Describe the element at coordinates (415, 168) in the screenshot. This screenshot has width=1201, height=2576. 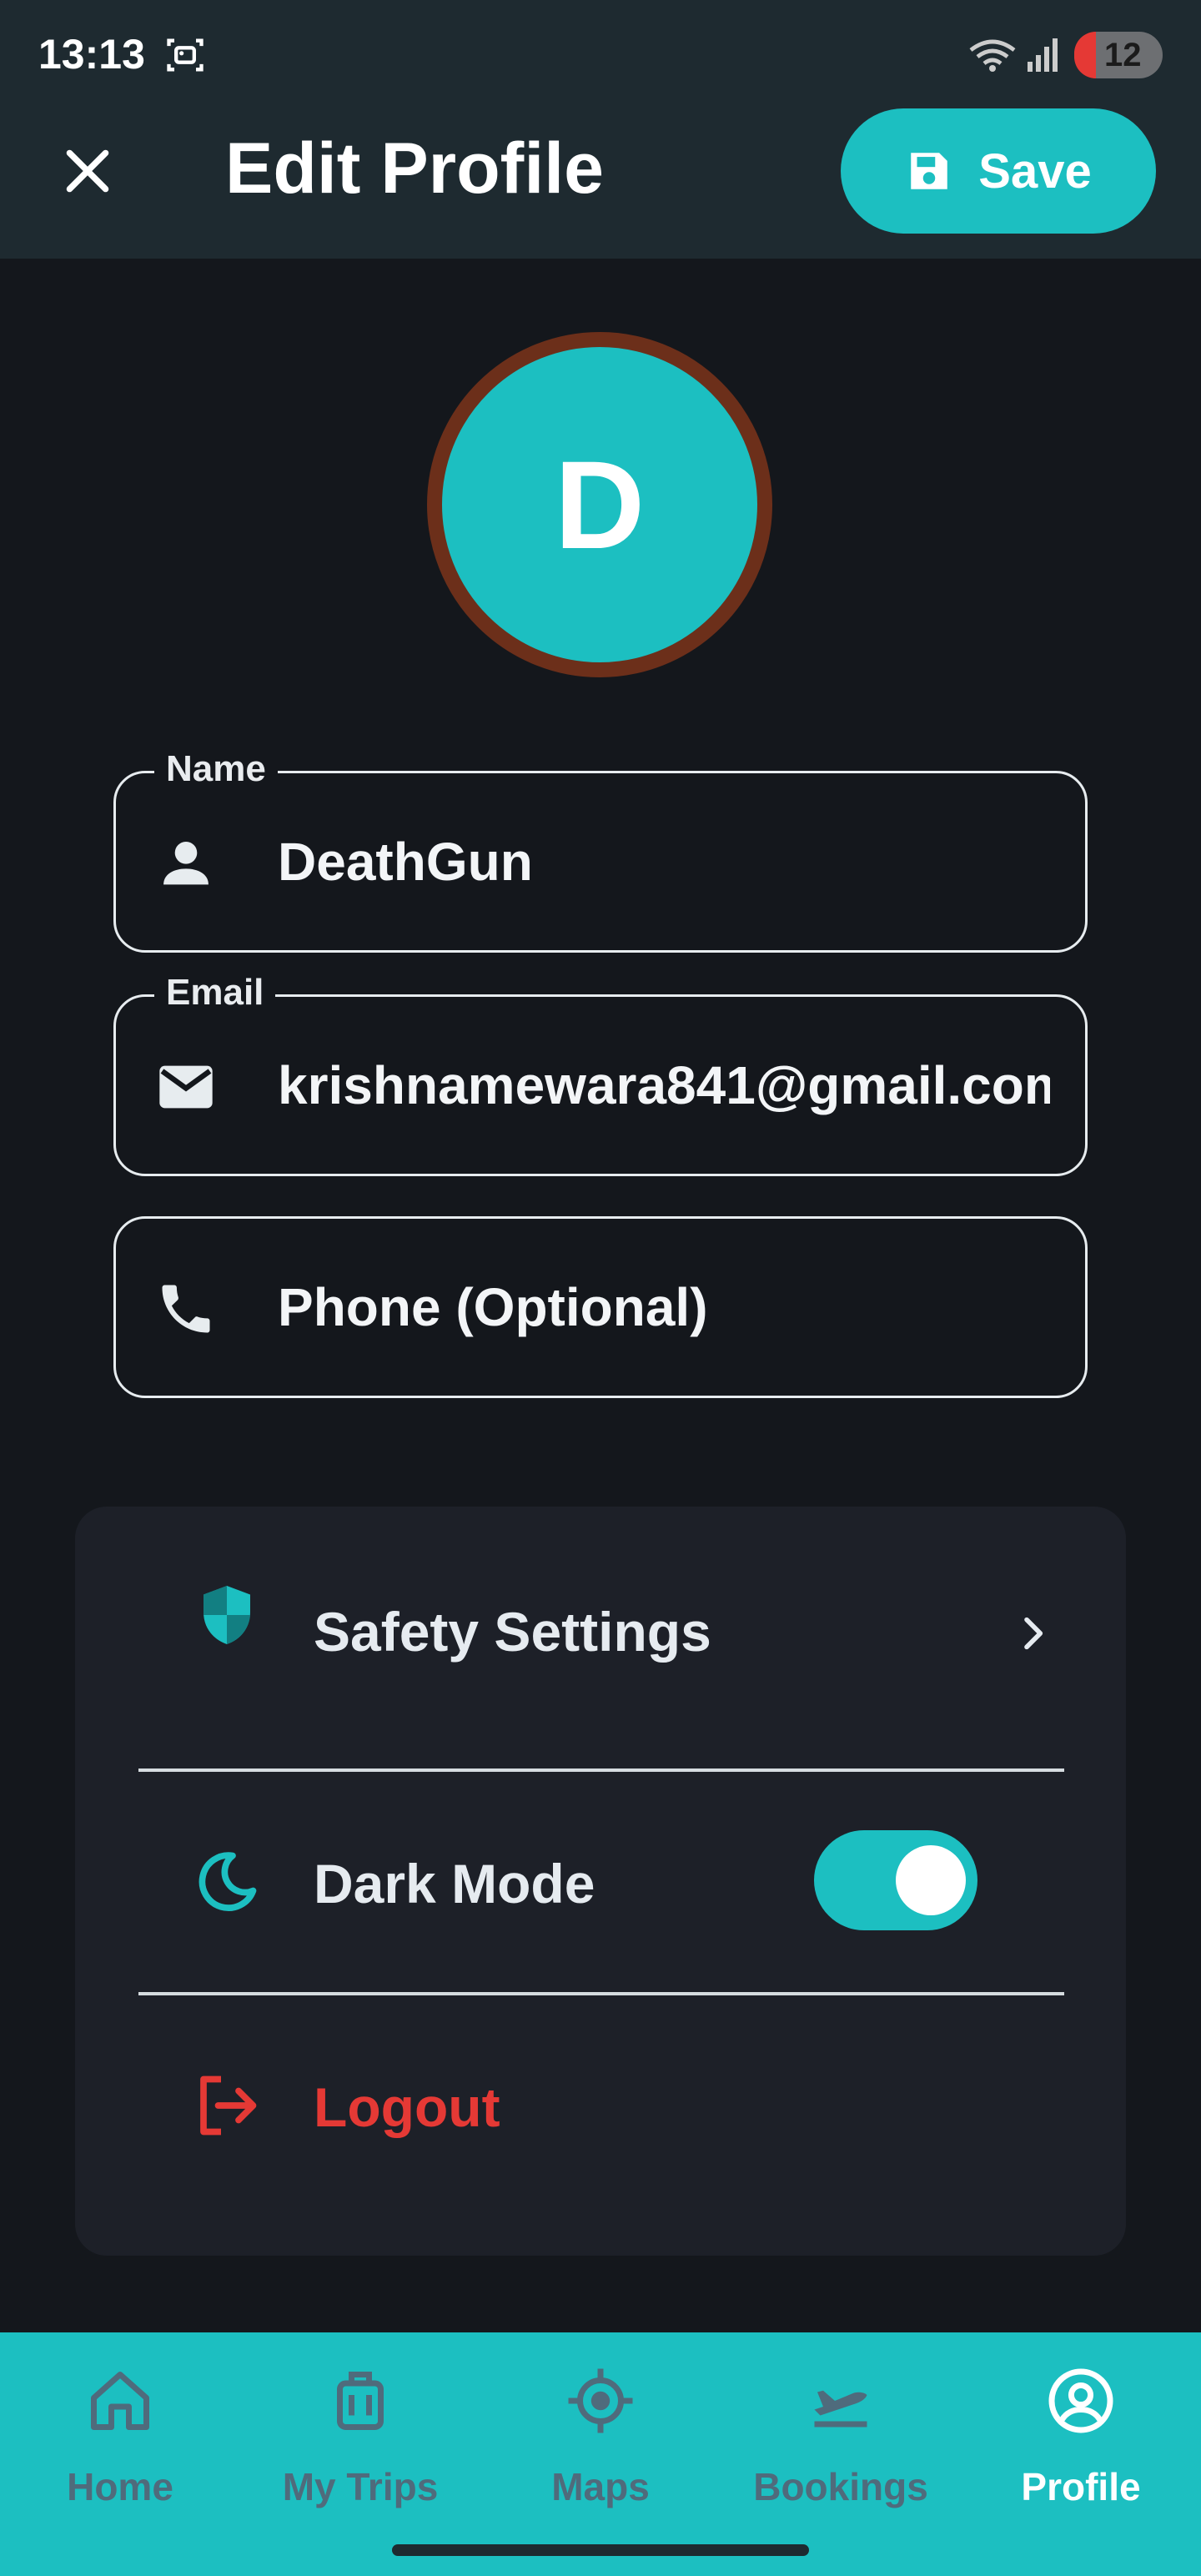
I see `page-title: Edit Profile` at that location.